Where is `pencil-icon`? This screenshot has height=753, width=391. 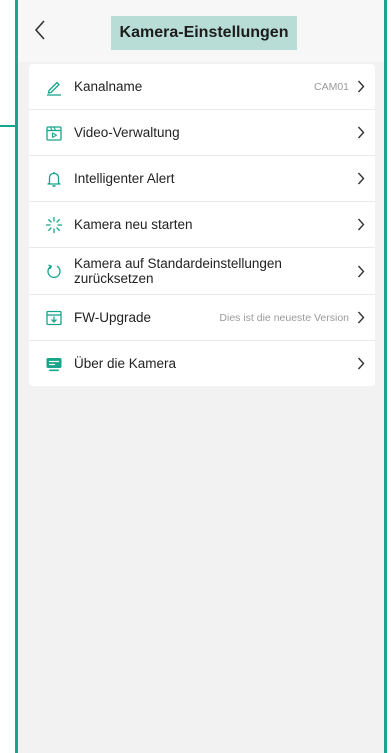 pencil-icon is located at coordinates (54, 87).